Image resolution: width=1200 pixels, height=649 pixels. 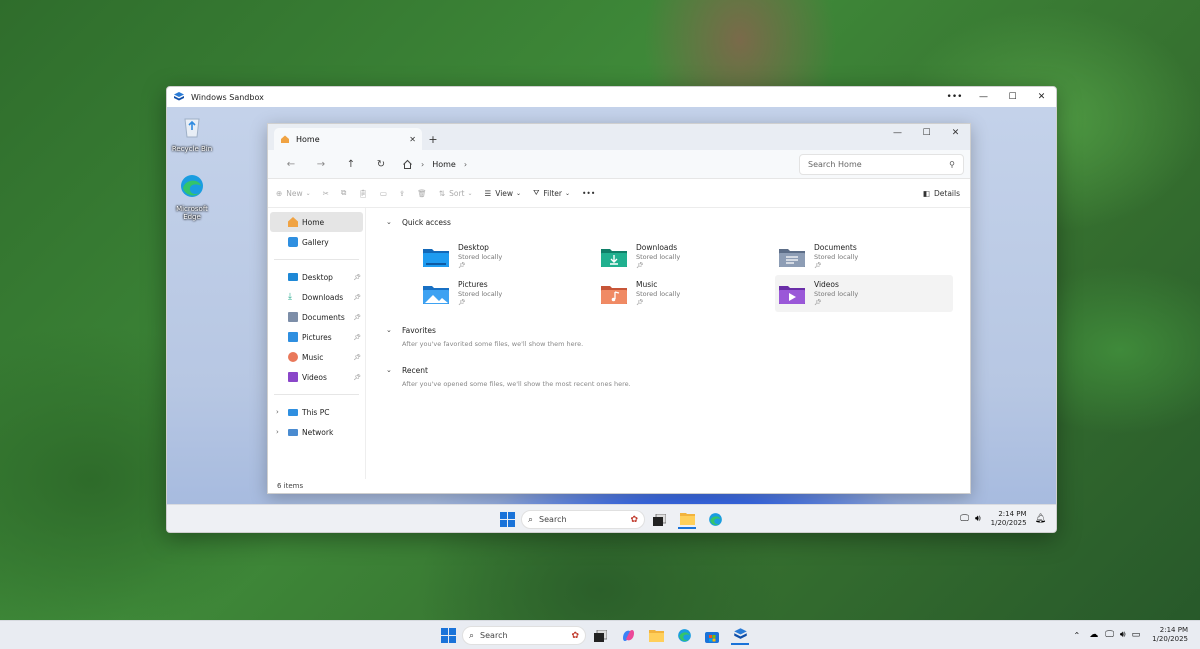 I want to click on videos-folder-icon, so click(x=792, y=294).